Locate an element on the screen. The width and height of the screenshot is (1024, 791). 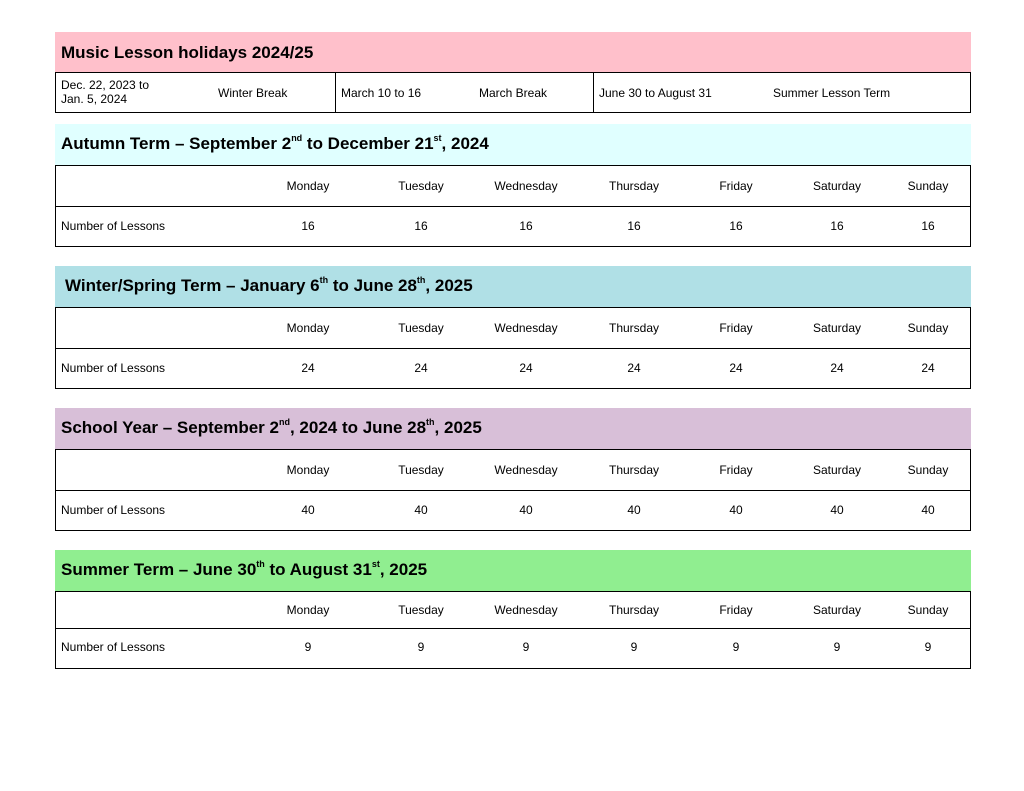
term-title-part: to December 21 is located at coordinates (368, 143).